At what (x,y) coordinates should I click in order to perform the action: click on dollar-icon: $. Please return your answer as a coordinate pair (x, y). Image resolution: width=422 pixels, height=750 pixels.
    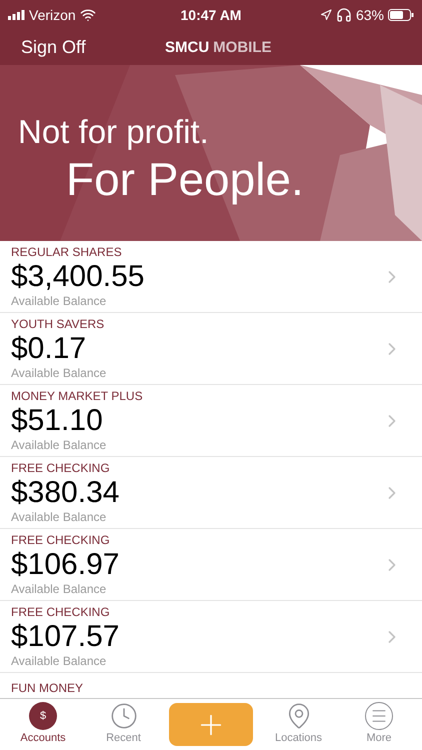
    Looking at the image, I should click on (43, 716).